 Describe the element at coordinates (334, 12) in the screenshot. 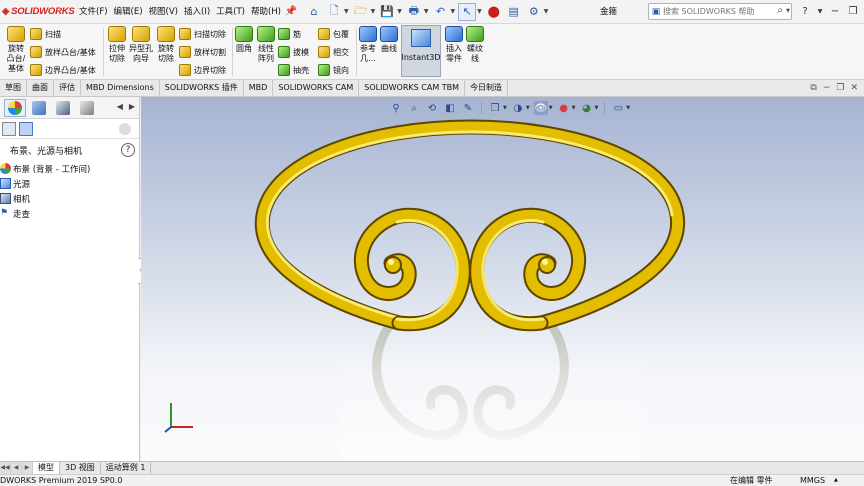

I see `new-document-icon: 🗋` at that location.